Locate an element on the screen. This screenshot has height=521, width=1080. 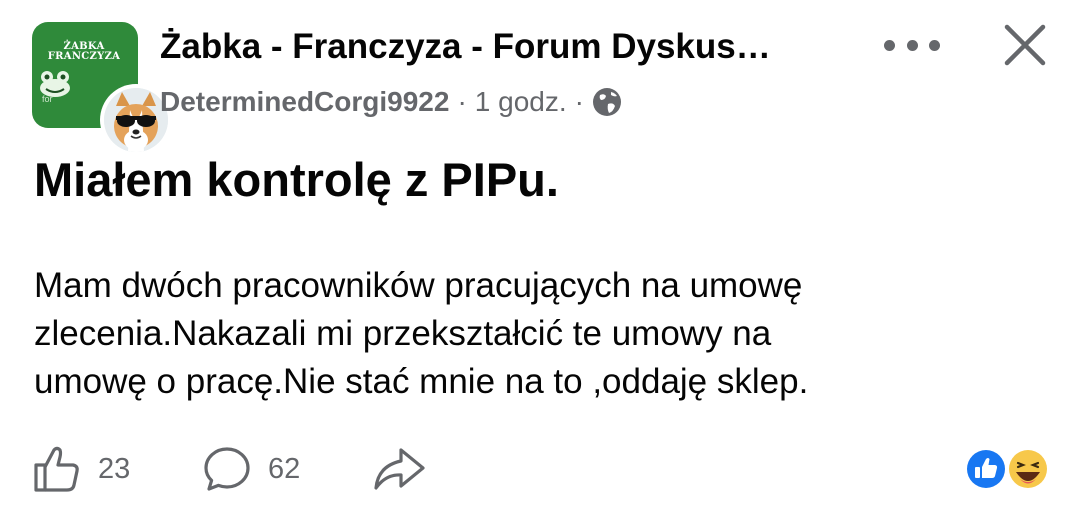
more-options-button is located at coordinates (912, 45).